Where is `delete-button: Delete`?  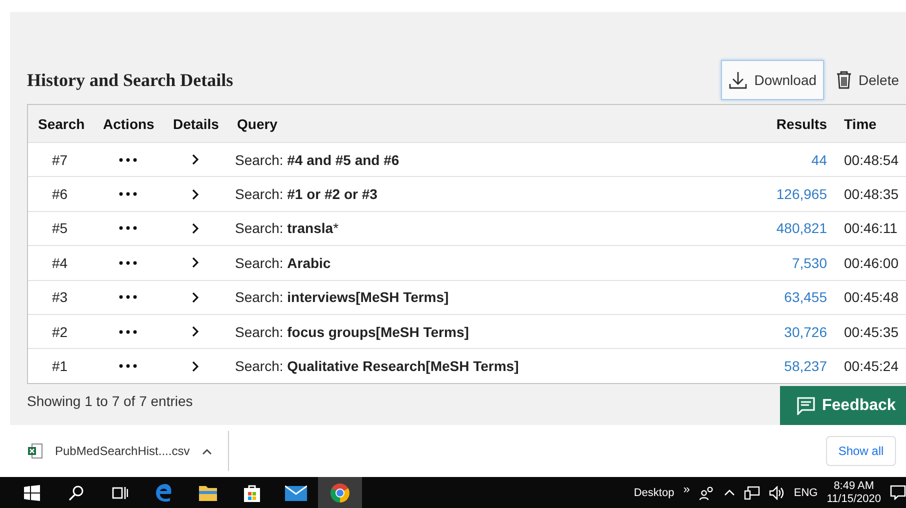
delete-button: Delete is located at coordinates (867, 80).